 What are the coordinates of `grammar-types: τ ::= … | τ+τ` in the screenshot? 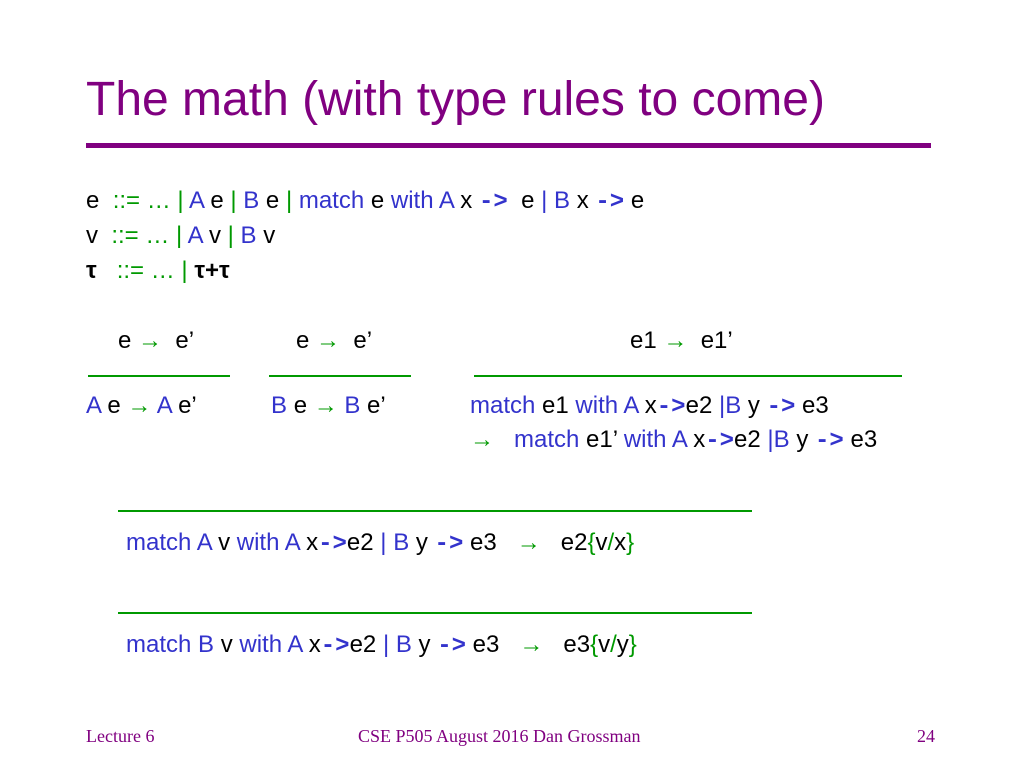 It's located at (158, 271).